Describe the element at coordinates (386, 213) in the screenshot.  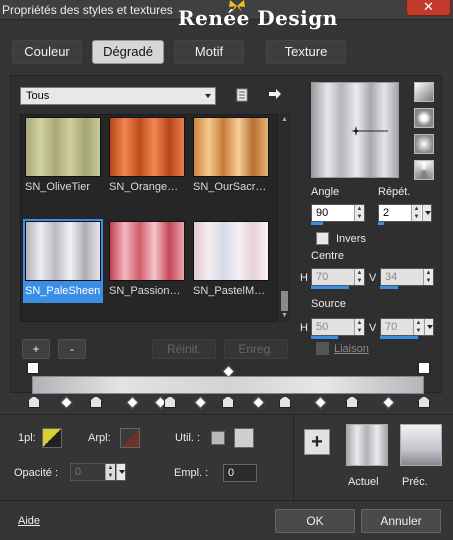
I see `repeat-value: 2` at that location.